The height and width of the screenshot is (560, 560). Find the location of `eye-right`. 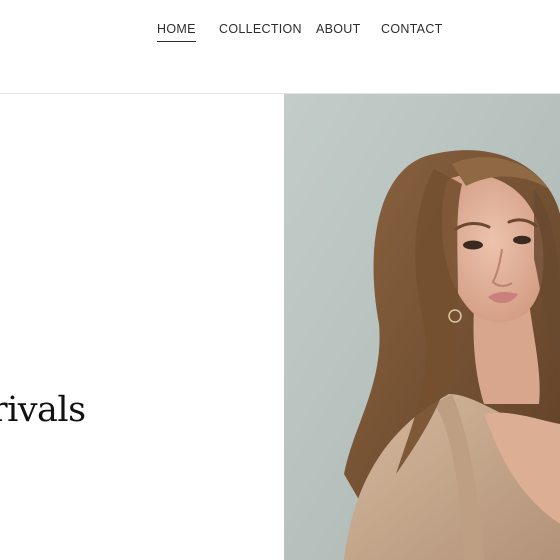

eye-right is located at coordinates (522, 240).